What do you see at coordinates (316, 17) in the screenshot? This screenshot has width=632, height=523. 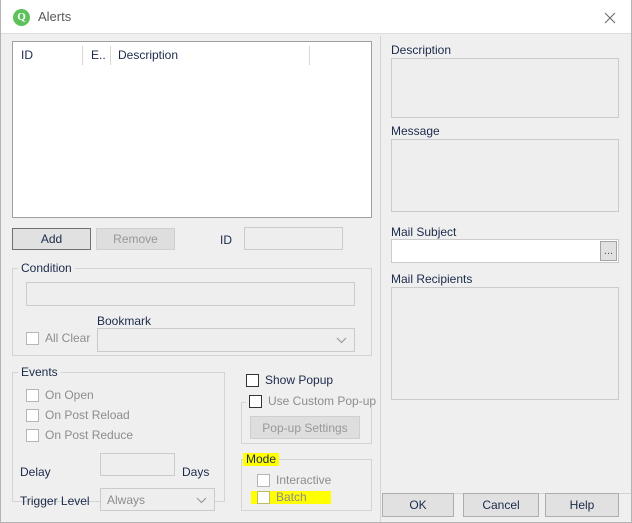 I see `title-bar: Q Alerts` at bounding box center [316, 17].